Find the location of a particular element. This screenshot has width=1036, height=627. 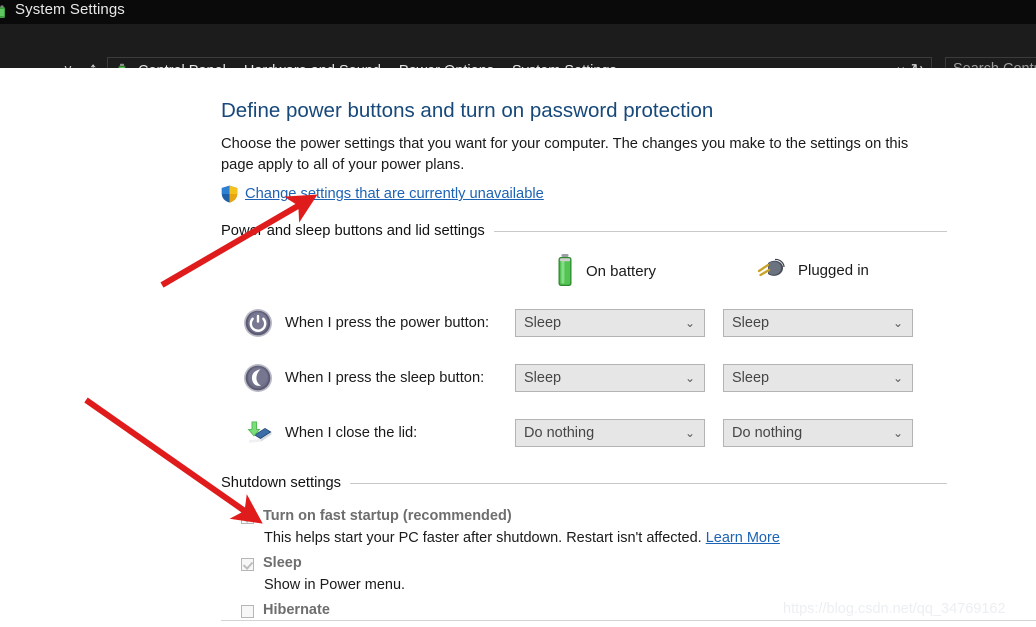

watermark: https://blog.csdn.net/qq_34769162 is located at coordinates (894, 609).